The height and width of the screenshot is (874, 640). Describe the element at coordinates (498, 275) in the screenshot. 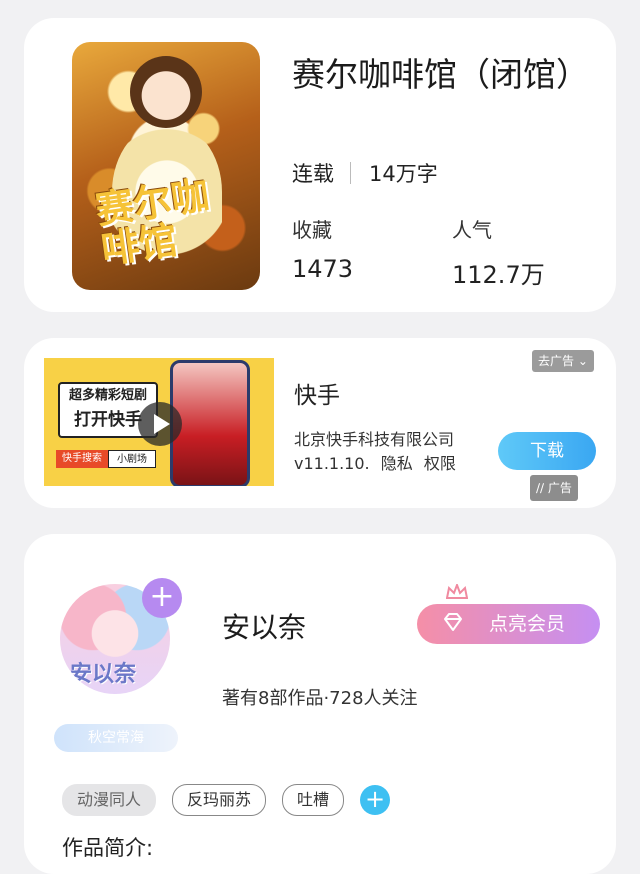

I see `popularity-value: 112.7万` at that location.